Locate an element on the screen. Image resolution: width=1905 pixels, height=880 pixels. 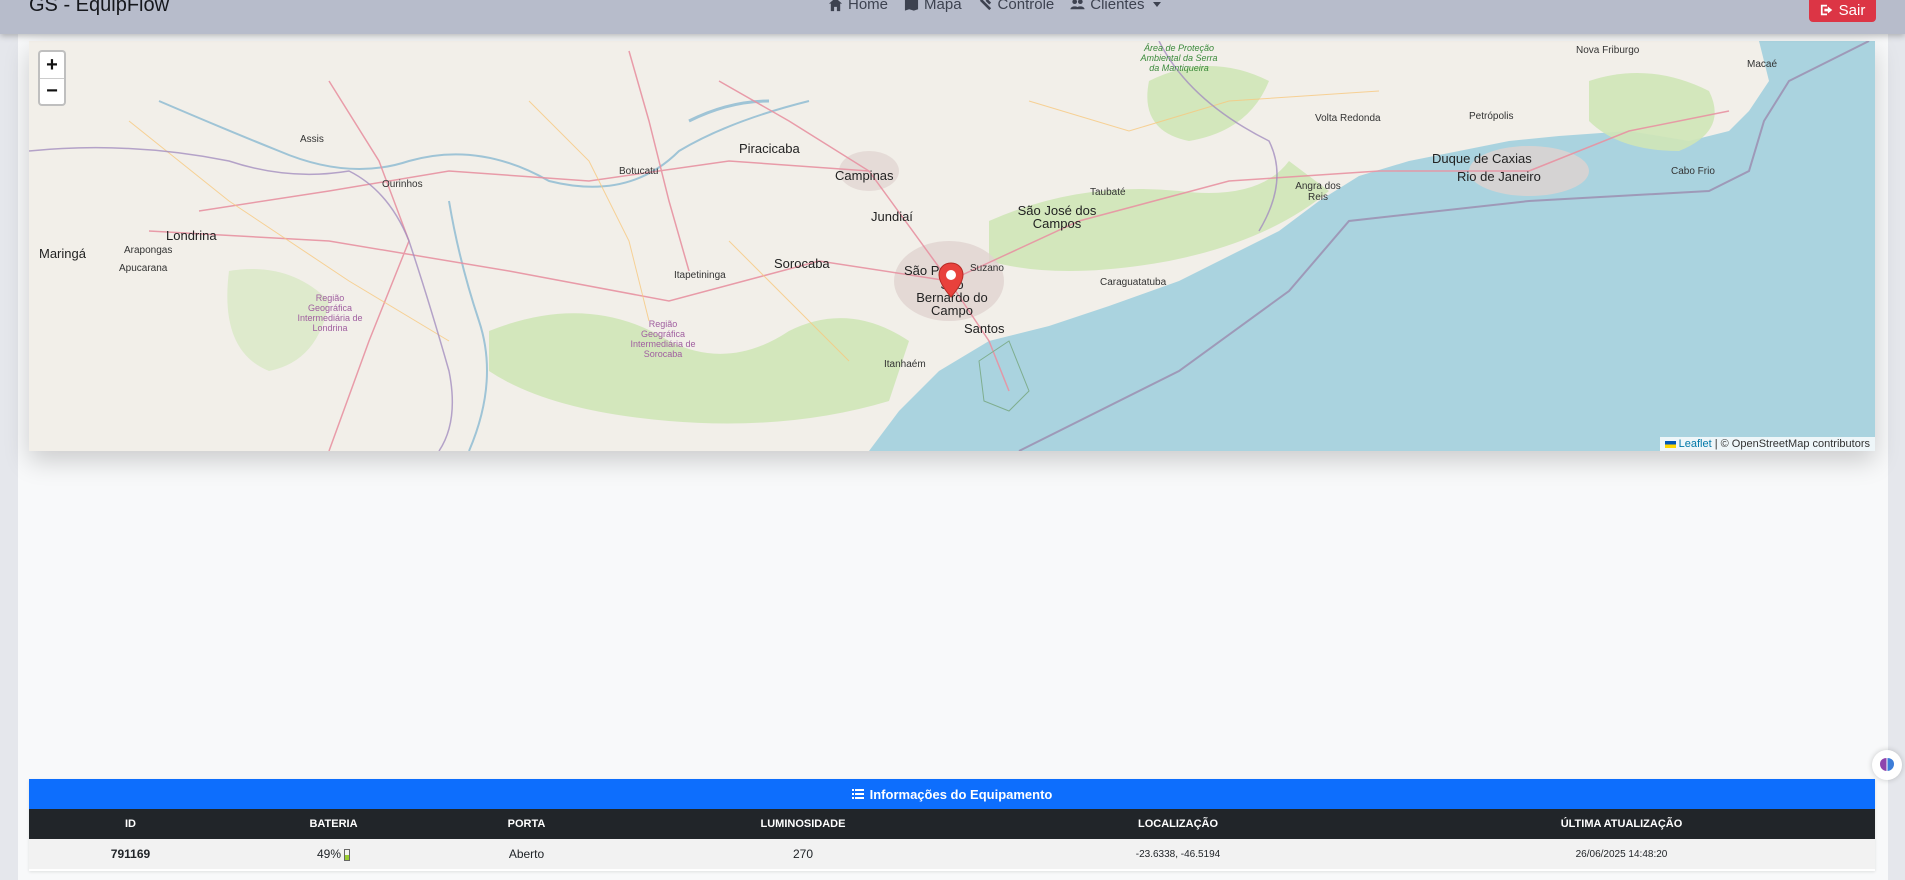
map-label-sorocaba: Sorocaba is located at coordinates (802, 263).